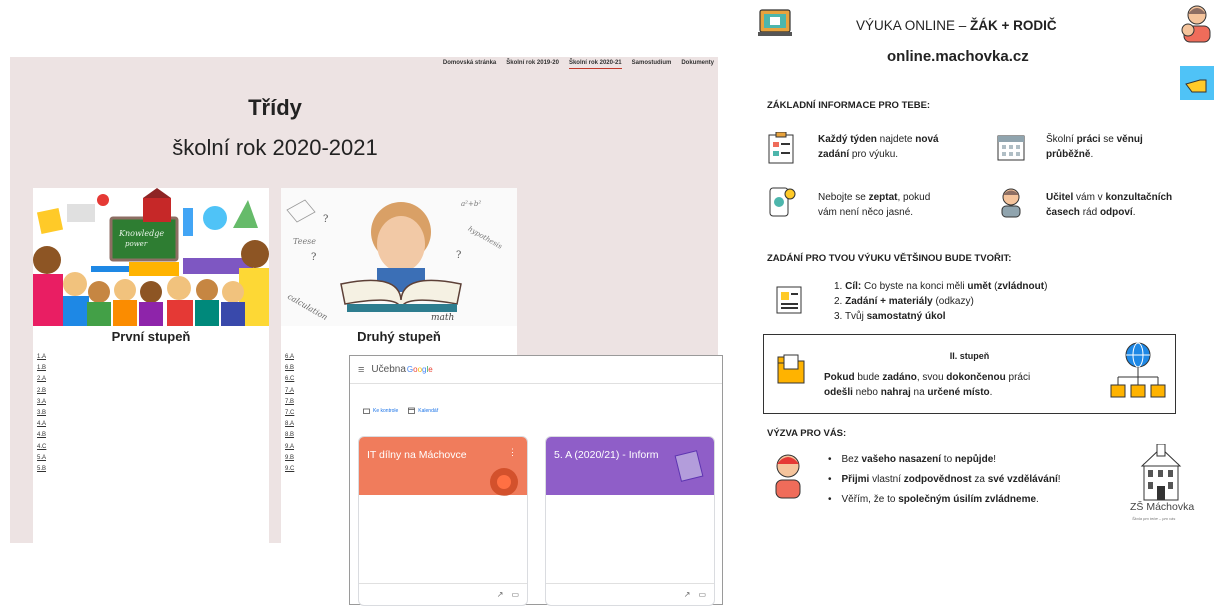 The image size is (1215, 606). What do you see at coordinates (419, 369) in the screenshot?
I see `google-logo: Google` at bounding box center [419, 369].